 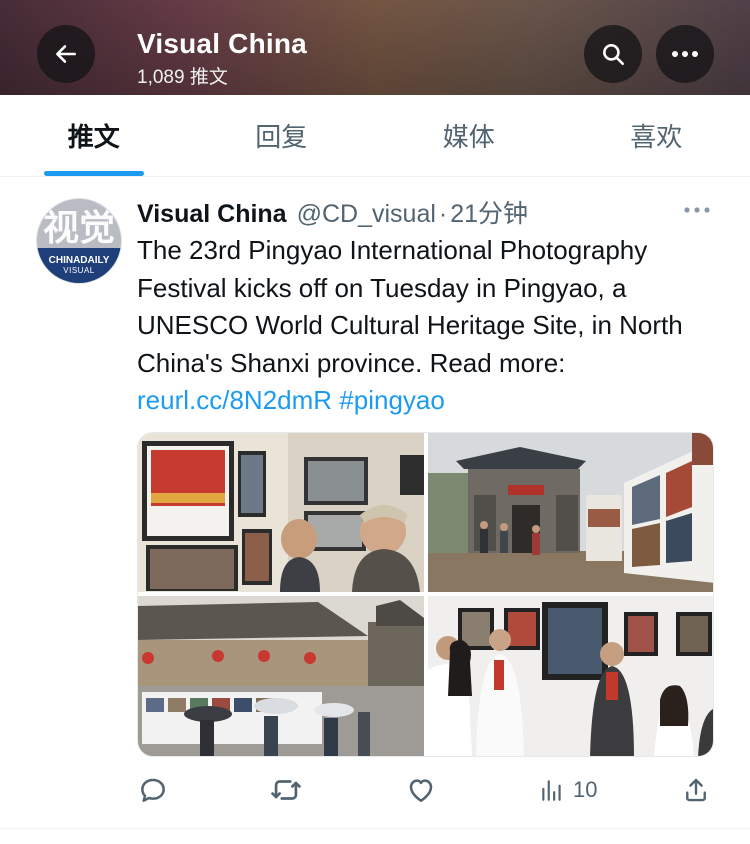 I want to click on tab-likes: 喜欢, so click(x=656, y=135).